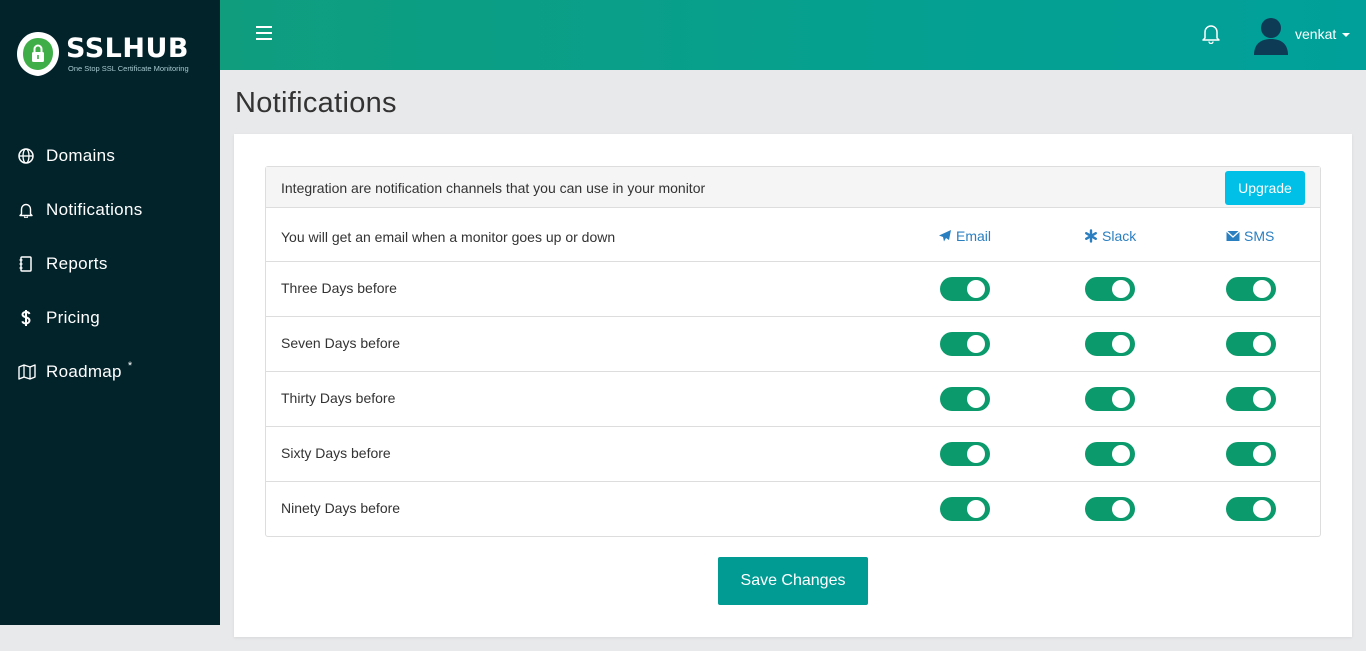 The height and width of the screenshot is (651, 1366). What do you see at coordinates (81, 155) in the screenshot?
I see `sidebar-item-label: Domains` at bounding box center [81, 155].